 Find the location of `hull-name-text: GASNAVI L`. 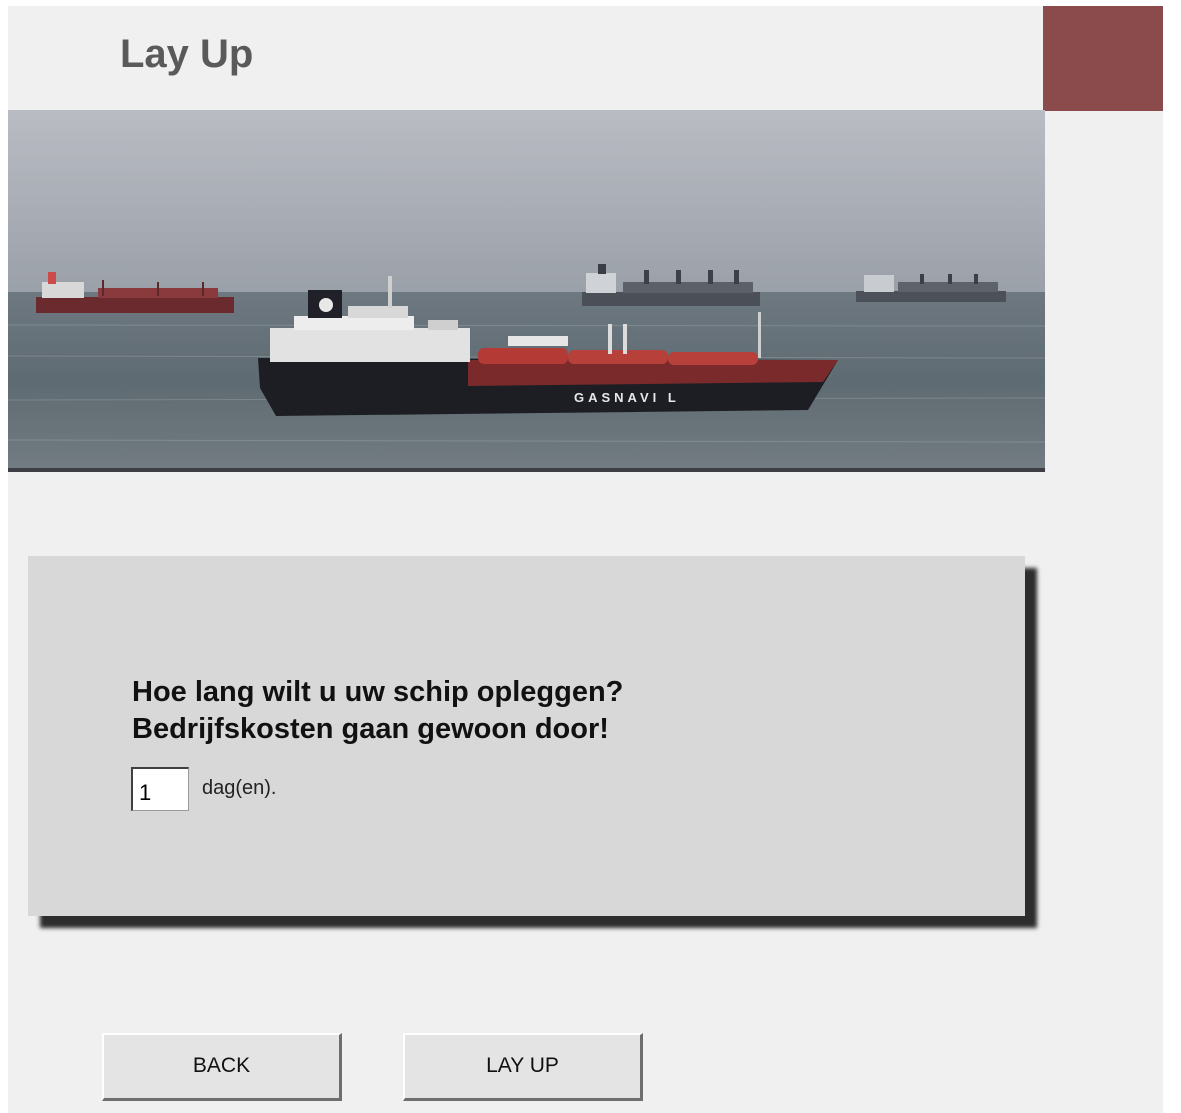

hull-name-text: GASNAVI L is located at coordinates (627, 397).